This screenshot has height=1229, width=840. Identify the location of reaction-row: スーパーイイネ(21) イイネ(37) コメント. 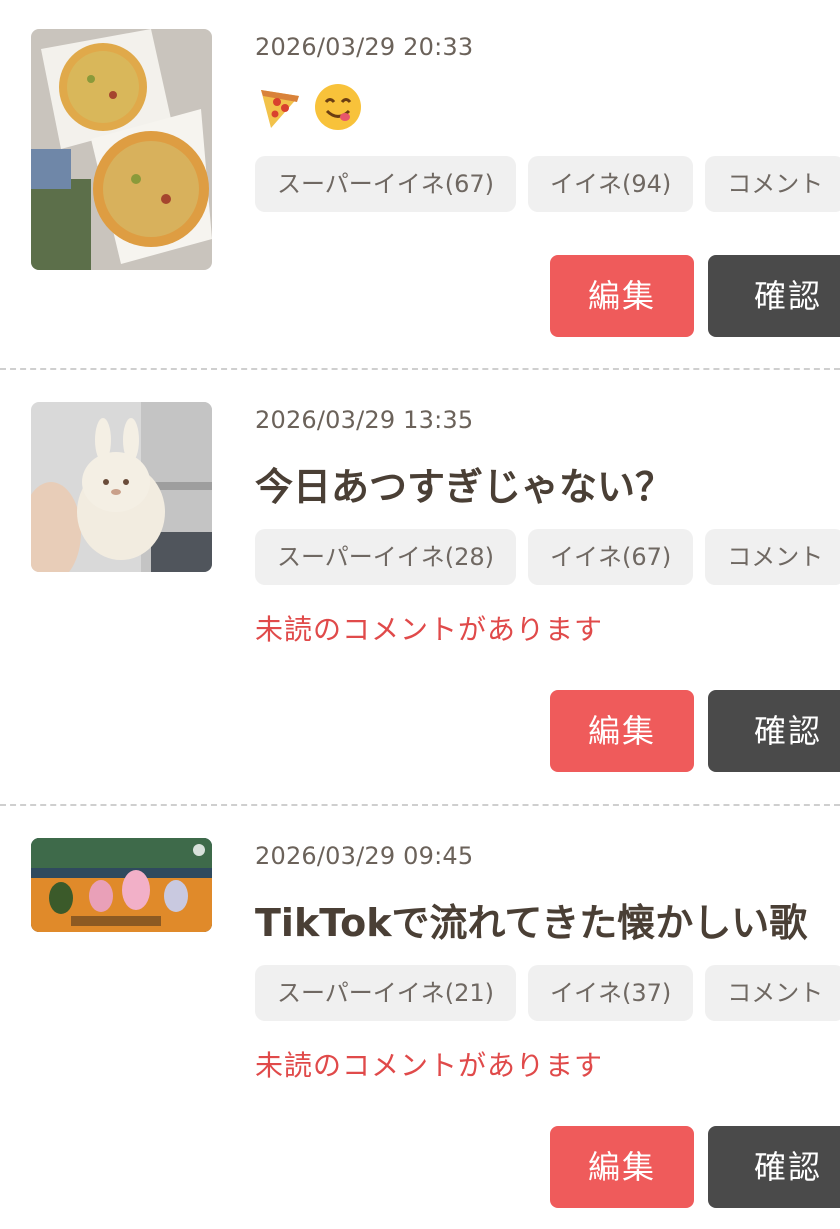
(547, 993).